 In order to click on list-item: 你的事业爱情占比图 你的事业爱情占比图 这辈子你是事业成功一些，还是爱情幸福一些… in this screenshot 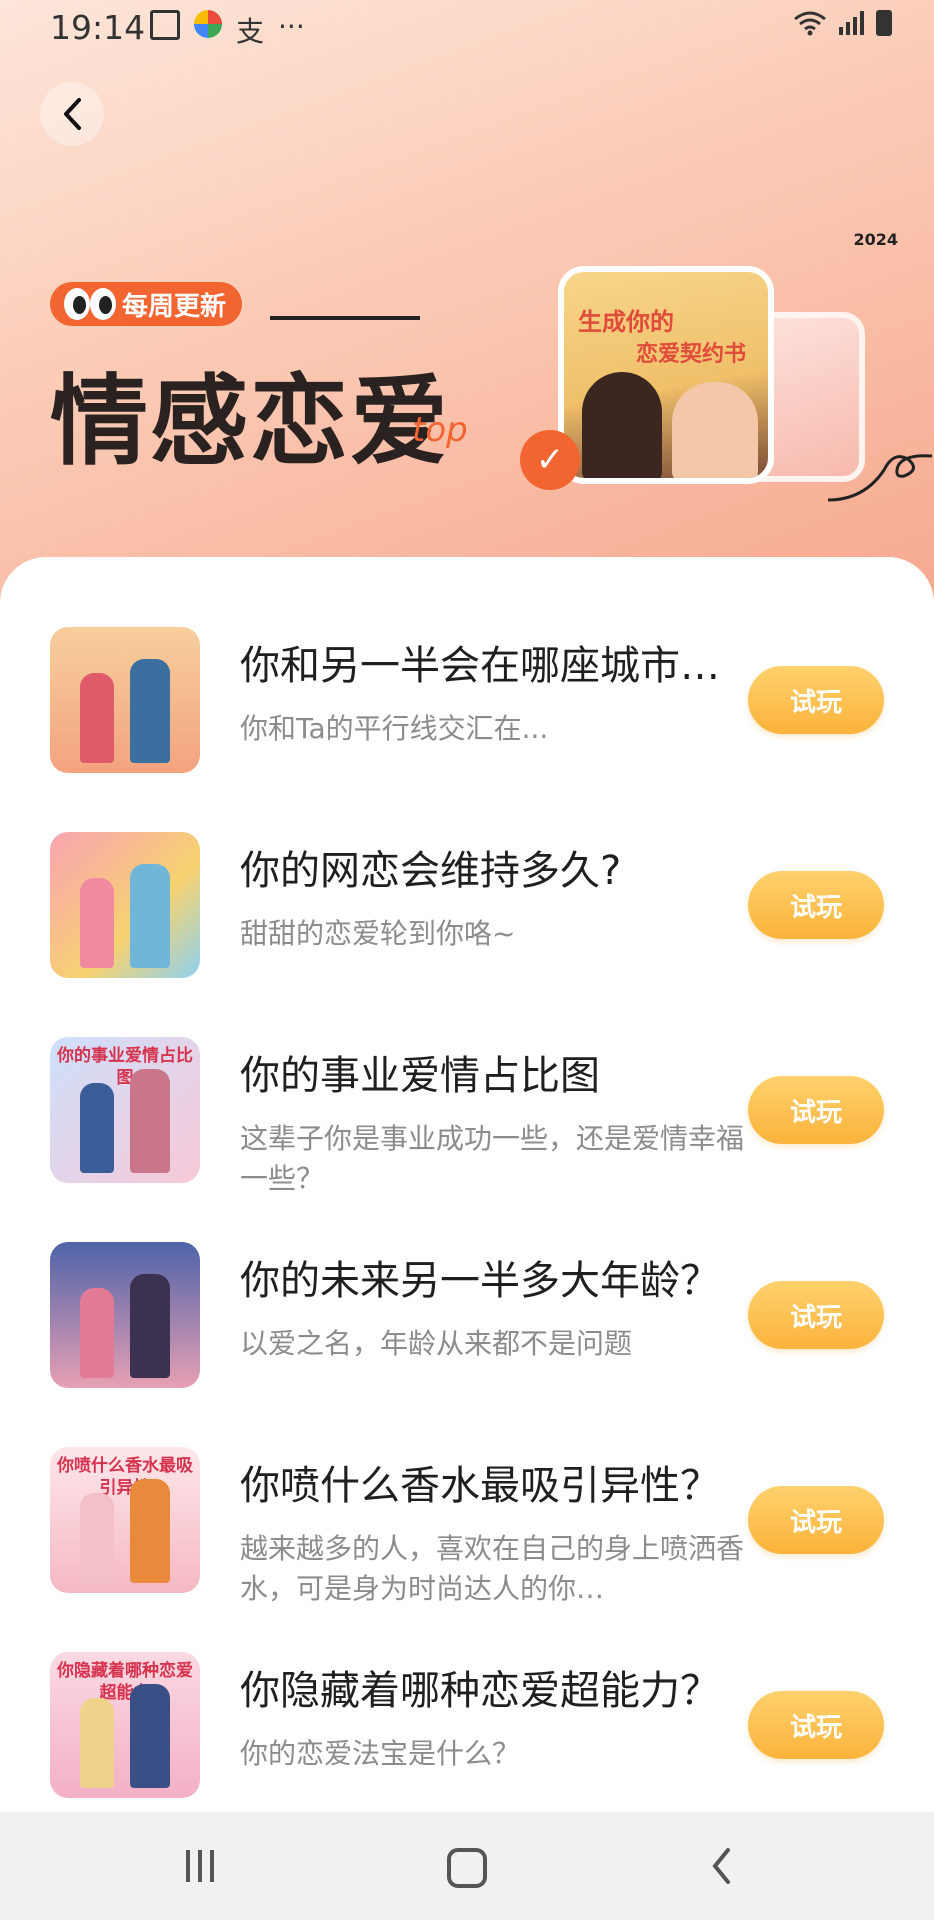, I will do `click(467, 1116)`.